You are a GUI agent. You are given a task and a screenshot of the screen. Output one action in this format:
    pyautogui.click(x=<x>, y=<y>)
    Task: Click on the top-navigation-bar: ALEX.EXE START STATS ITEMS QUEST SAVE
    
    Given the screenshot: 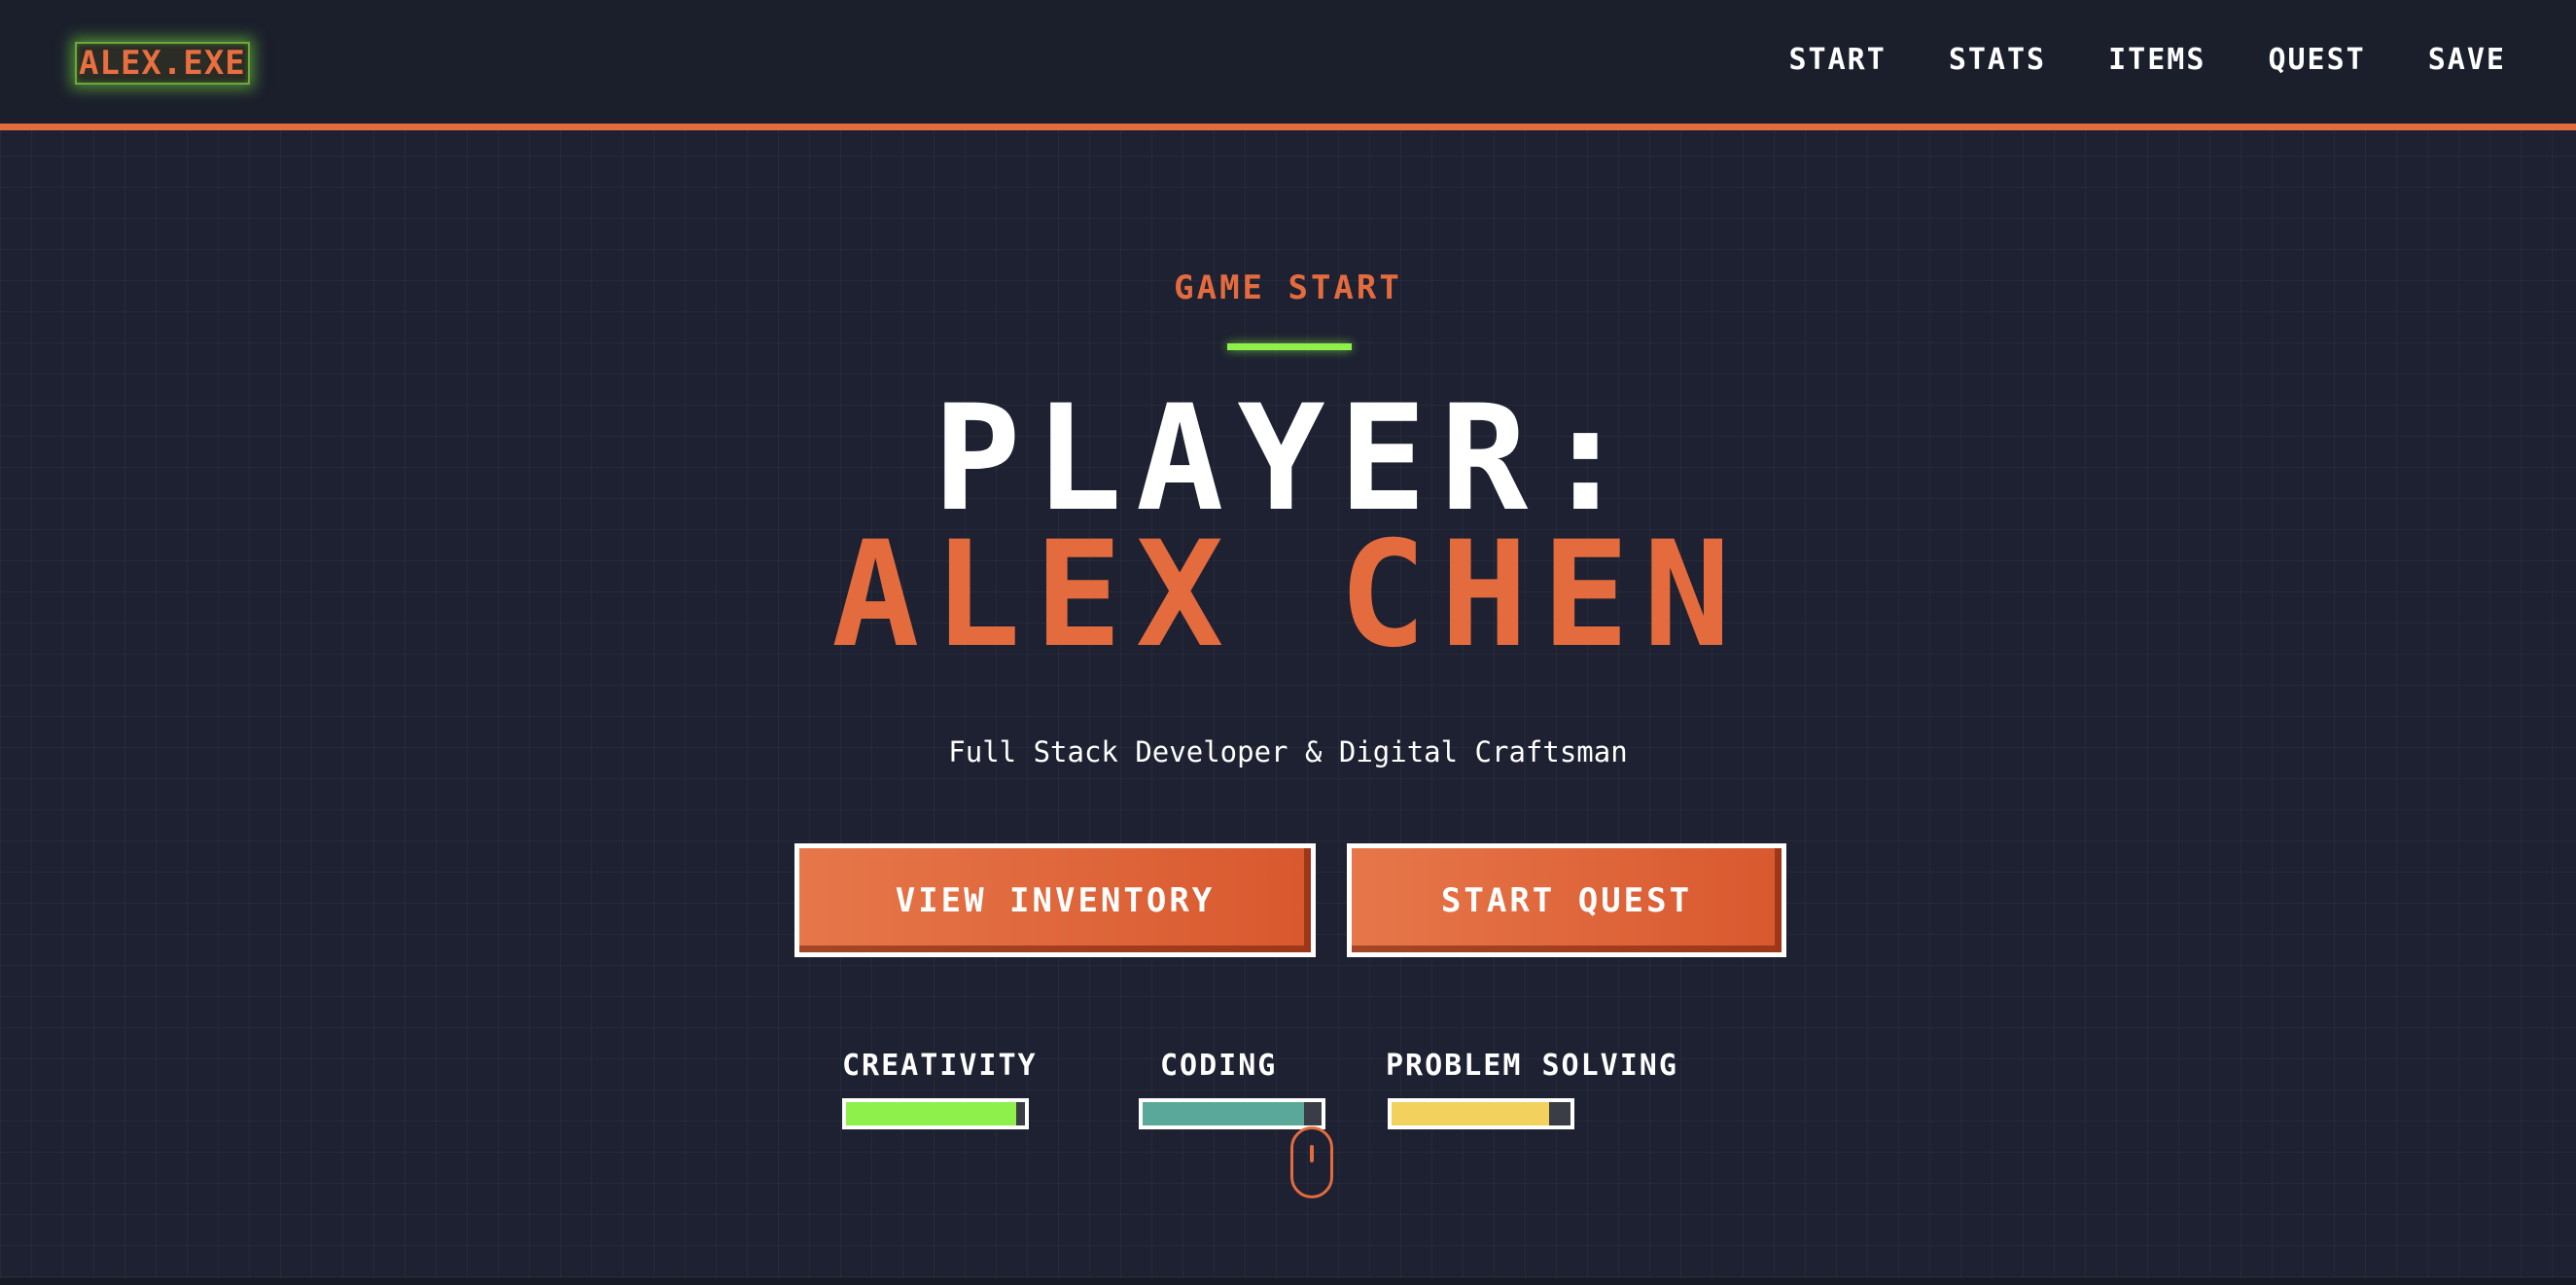 What is the action you would take?
    pyautogui.click(x=1288, y=65)
    